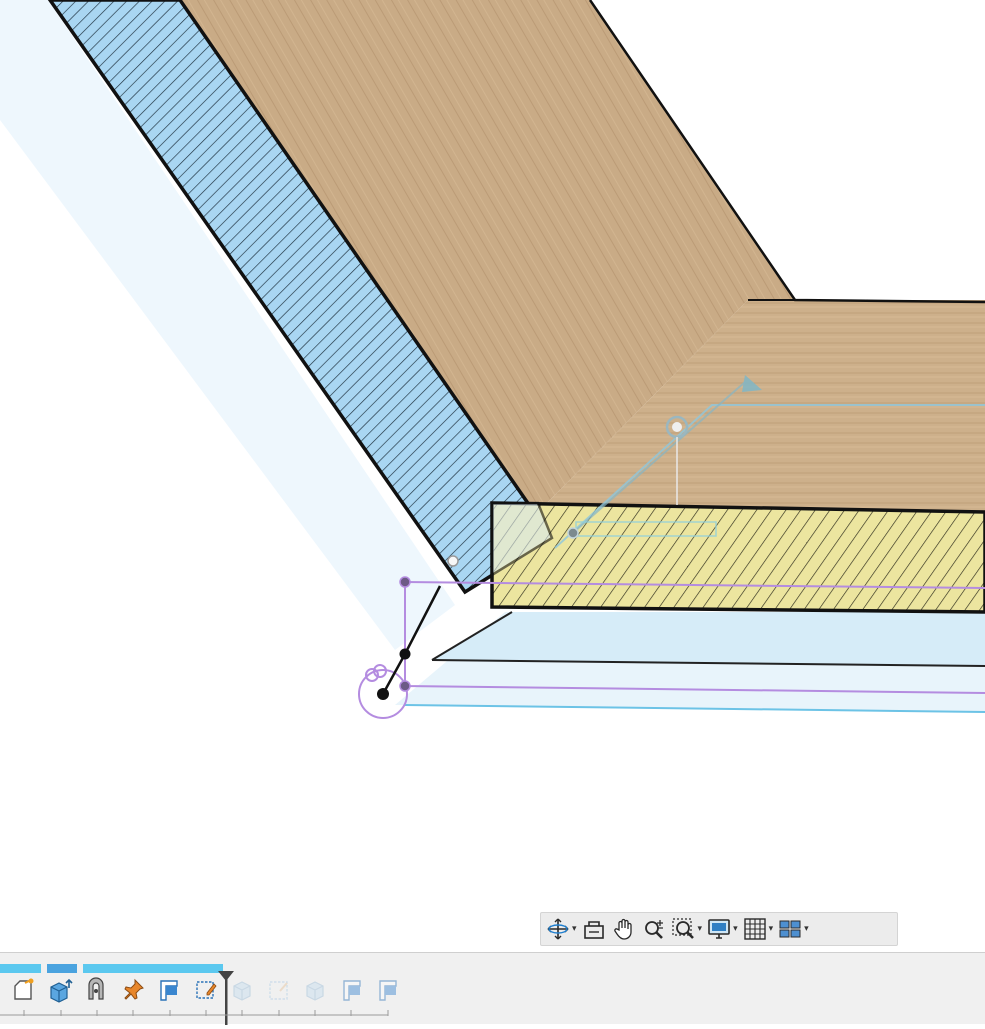 The height and width of the screenshot is (1029, 985). I want to click on timeline-ruler, so click(194, 1013).